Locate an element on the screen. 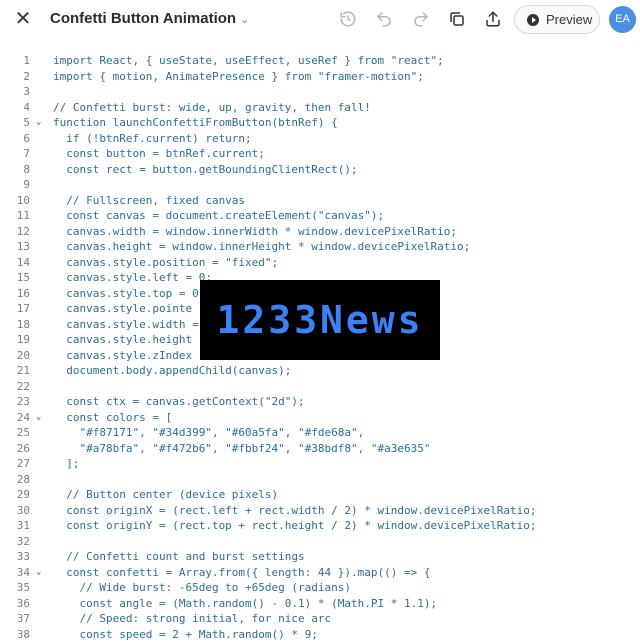 This screenshot has height=642, width=640. code-line: 10 // Fullscreen, fixed canvas is located at coordinates (320, 201).